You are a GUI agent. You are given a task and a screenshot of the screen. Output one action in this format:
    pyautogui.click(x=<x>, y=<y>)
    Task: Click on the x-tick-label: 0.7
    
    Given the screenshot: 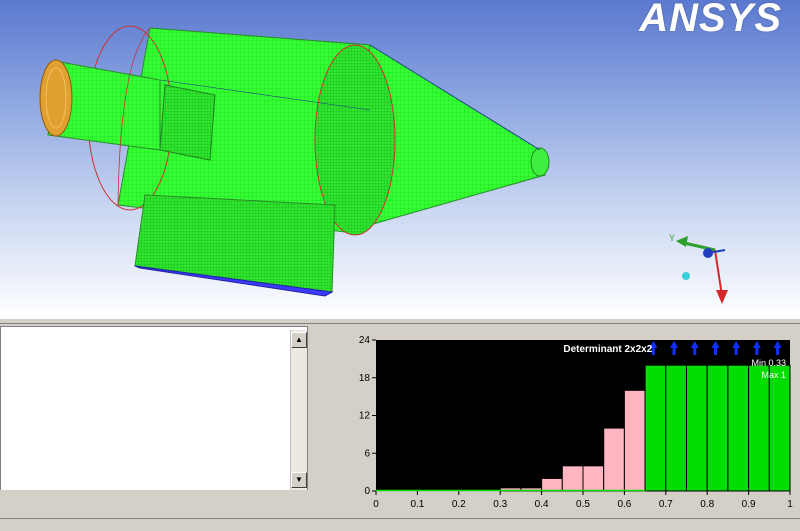 What is the action you would take?
    pyautogui.click(x=666, y=504)
    